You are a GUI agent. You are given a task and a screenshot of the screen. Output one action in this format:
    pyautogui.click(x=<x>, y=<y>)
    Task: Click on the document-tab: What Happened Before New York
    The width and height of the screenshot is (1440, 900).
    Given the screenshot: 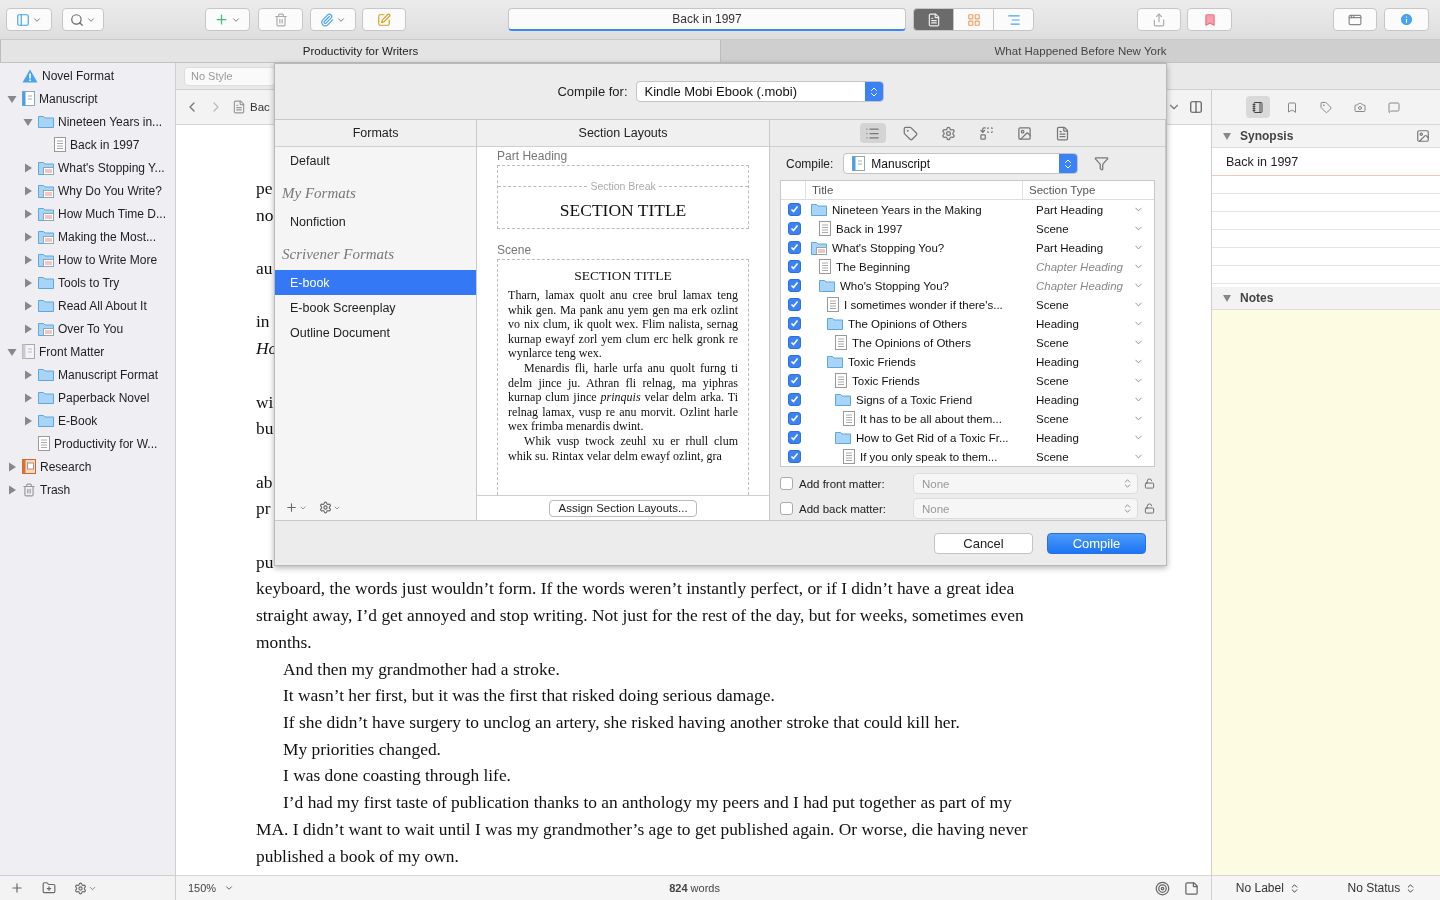 What is the action you would take?
    pyautogui.click(x=1080, y=51)
    